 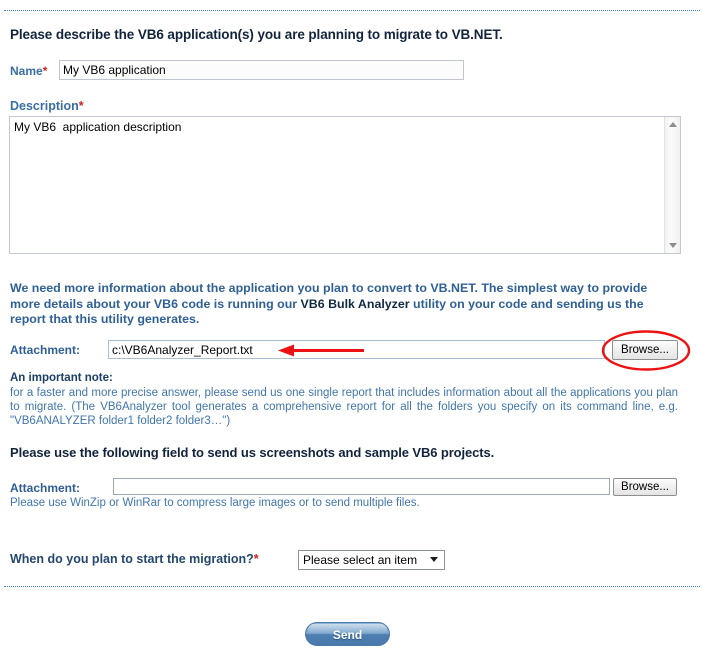 I want to click on divider-bottom, so click(x=352, y=587).